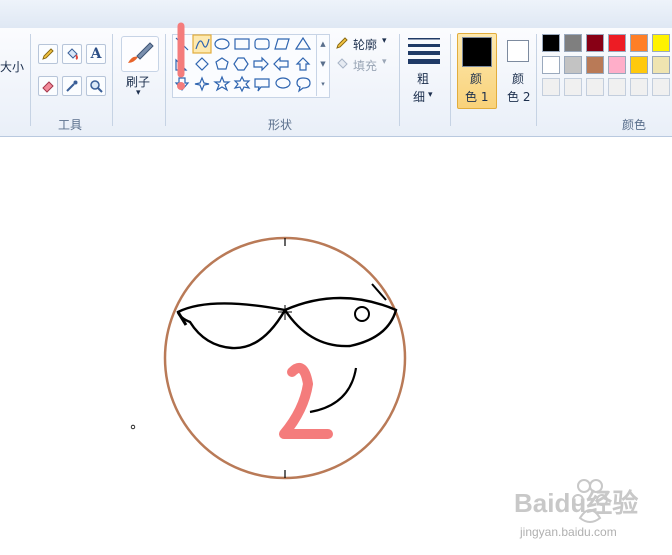 Image resolution: width=672 pixels, height=555 pixels. What do you see at coordinates (306, 401) in the screenshot?
I see `pink-number-two` at bounding box center [306, 401].